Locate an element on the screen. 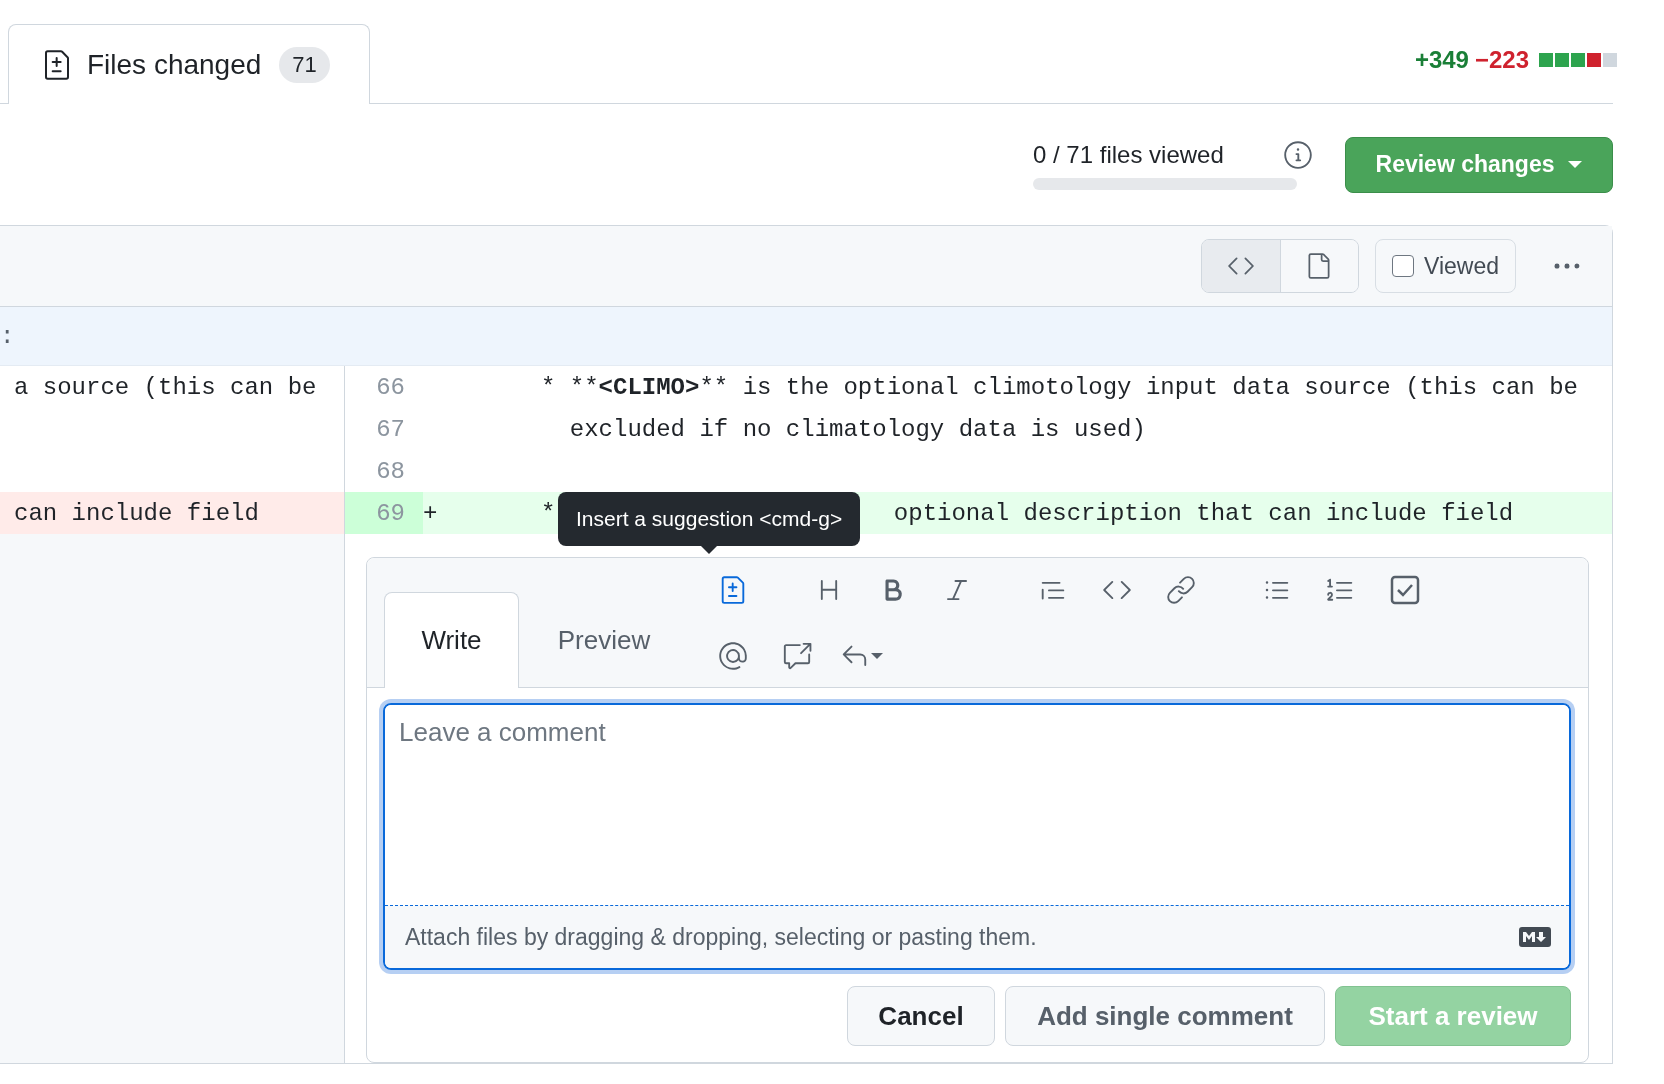  attach-hint: Attach files by dragging & dropping, selecting or pasting them. is located at coordinates (721, 937).